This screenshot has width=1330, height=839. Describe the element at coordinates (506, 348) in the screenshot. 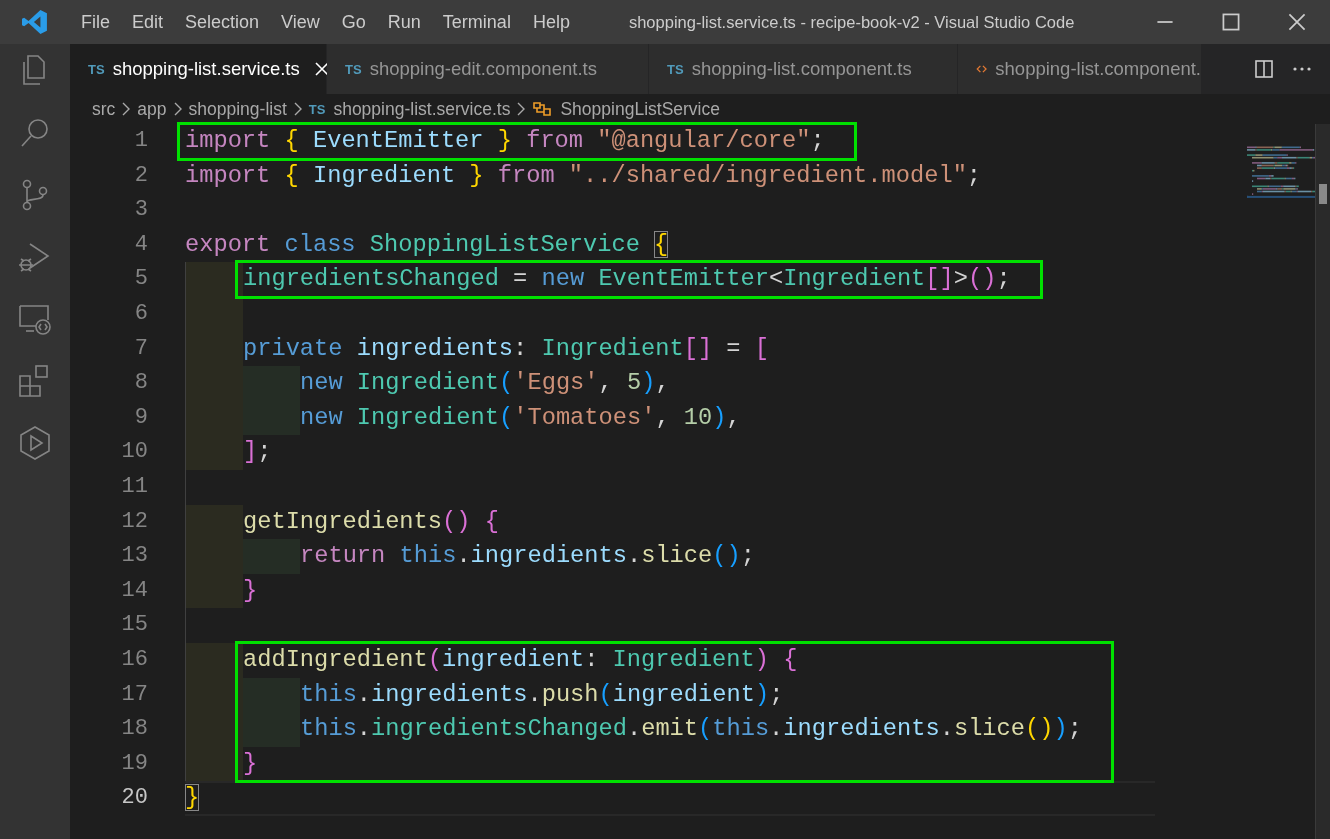

I see `code-line: private ingredients: Ingredient[] = [` at that location.